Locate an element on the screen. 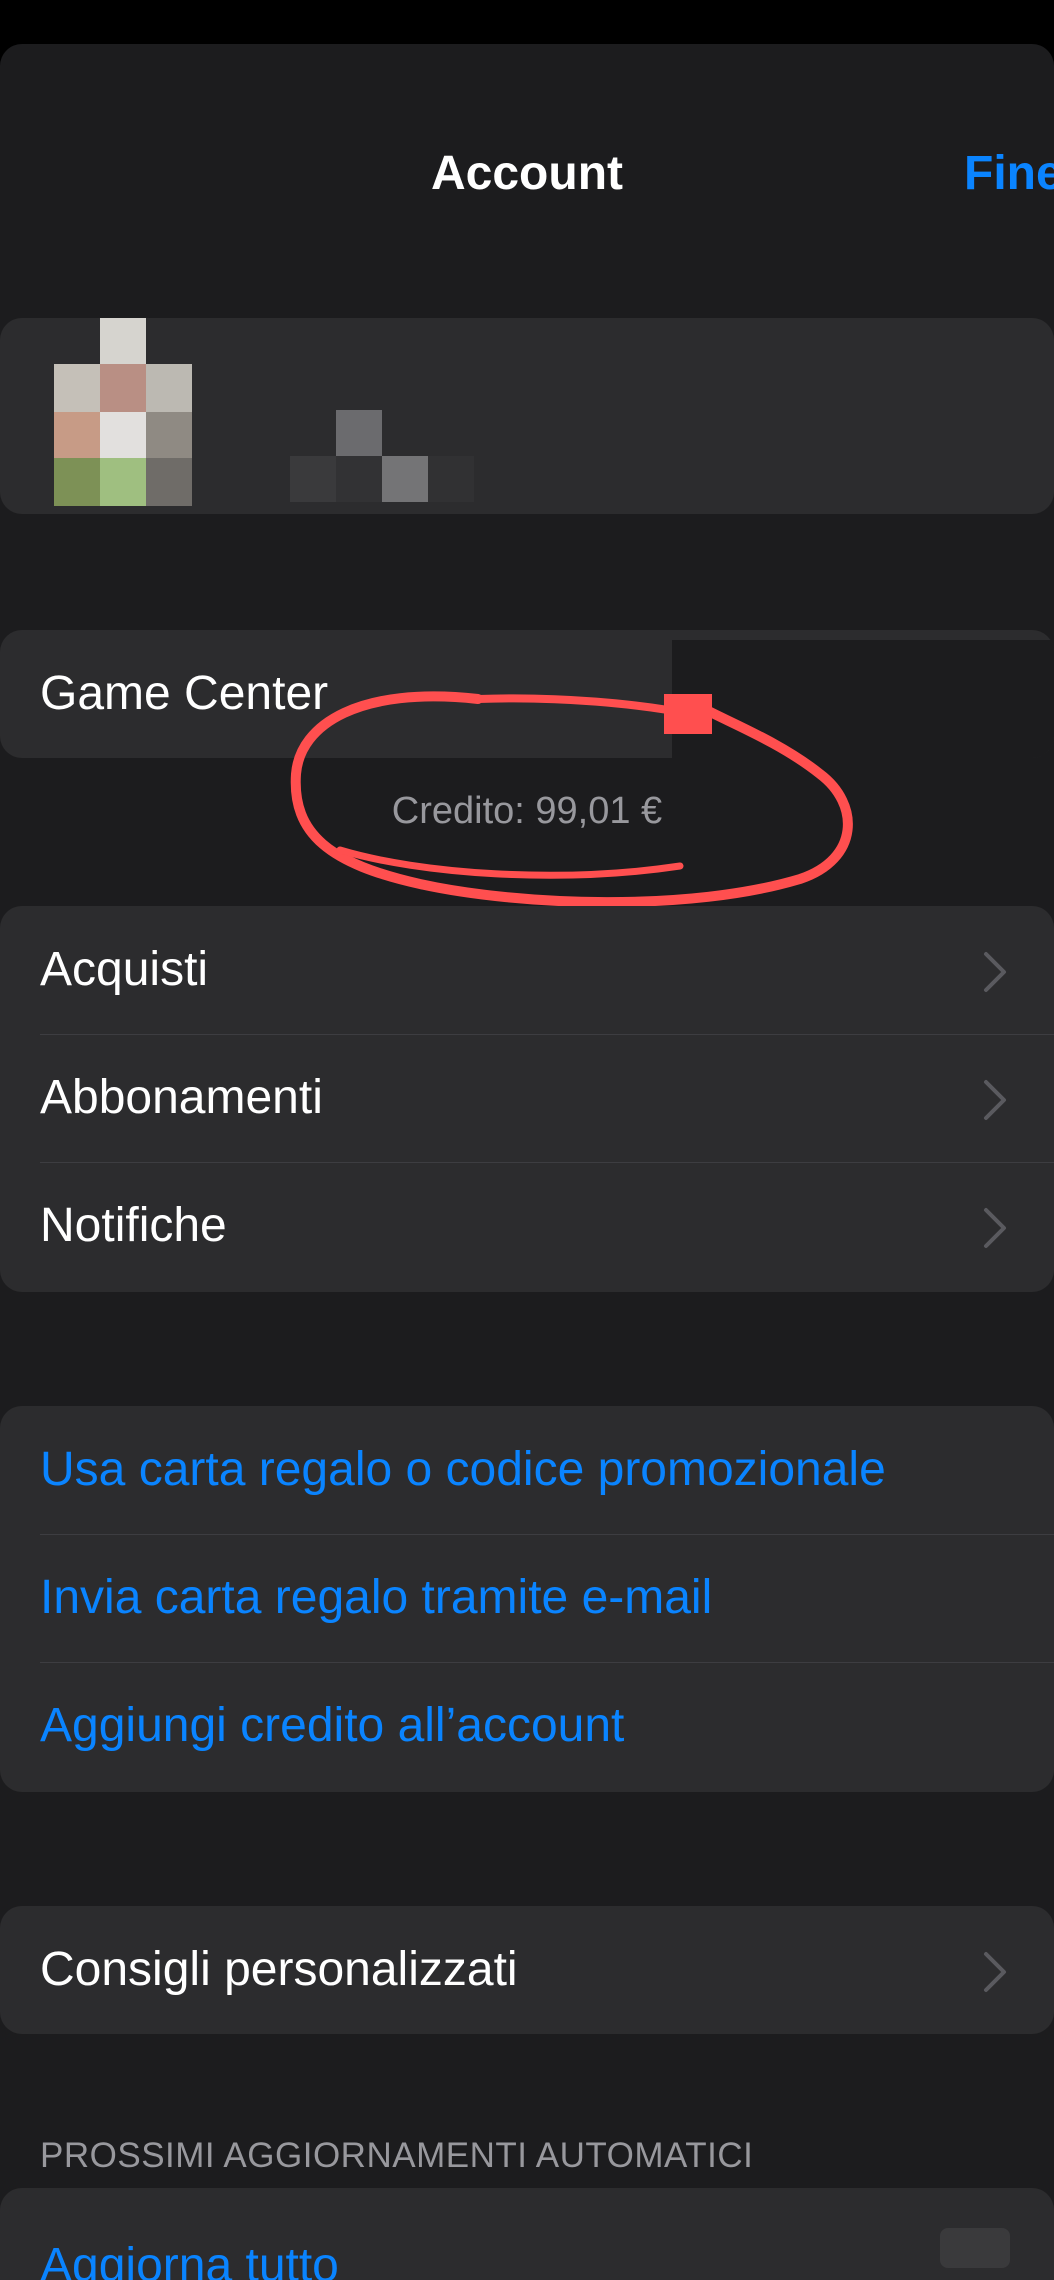 This screenshot has height=2280, width=1054. recommendations-label: Consigli personalizzati is located at coordinates (279, 1969).